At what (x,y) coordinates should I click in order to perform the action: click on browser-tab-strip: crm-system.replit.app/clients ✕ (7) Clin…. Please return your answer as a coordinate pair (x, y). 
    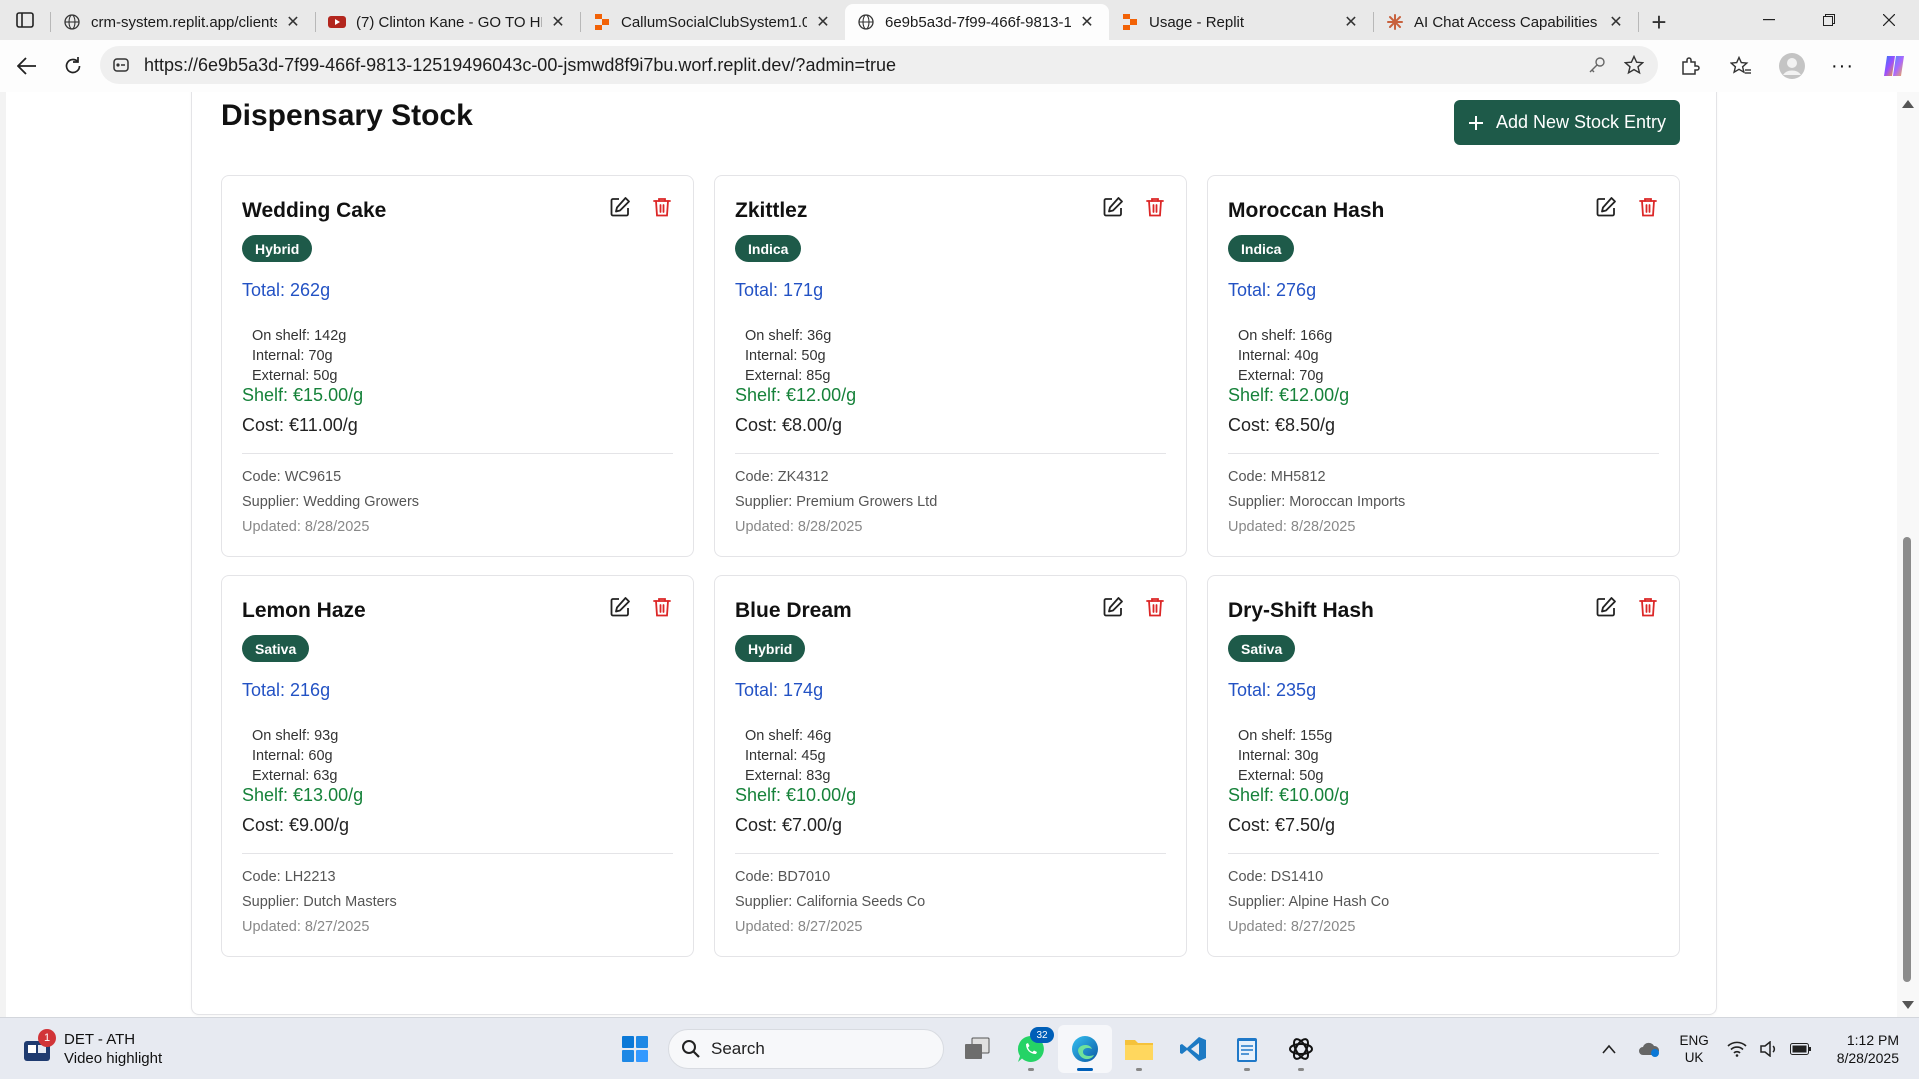
    Looking at the image, I should click on (959, 20).